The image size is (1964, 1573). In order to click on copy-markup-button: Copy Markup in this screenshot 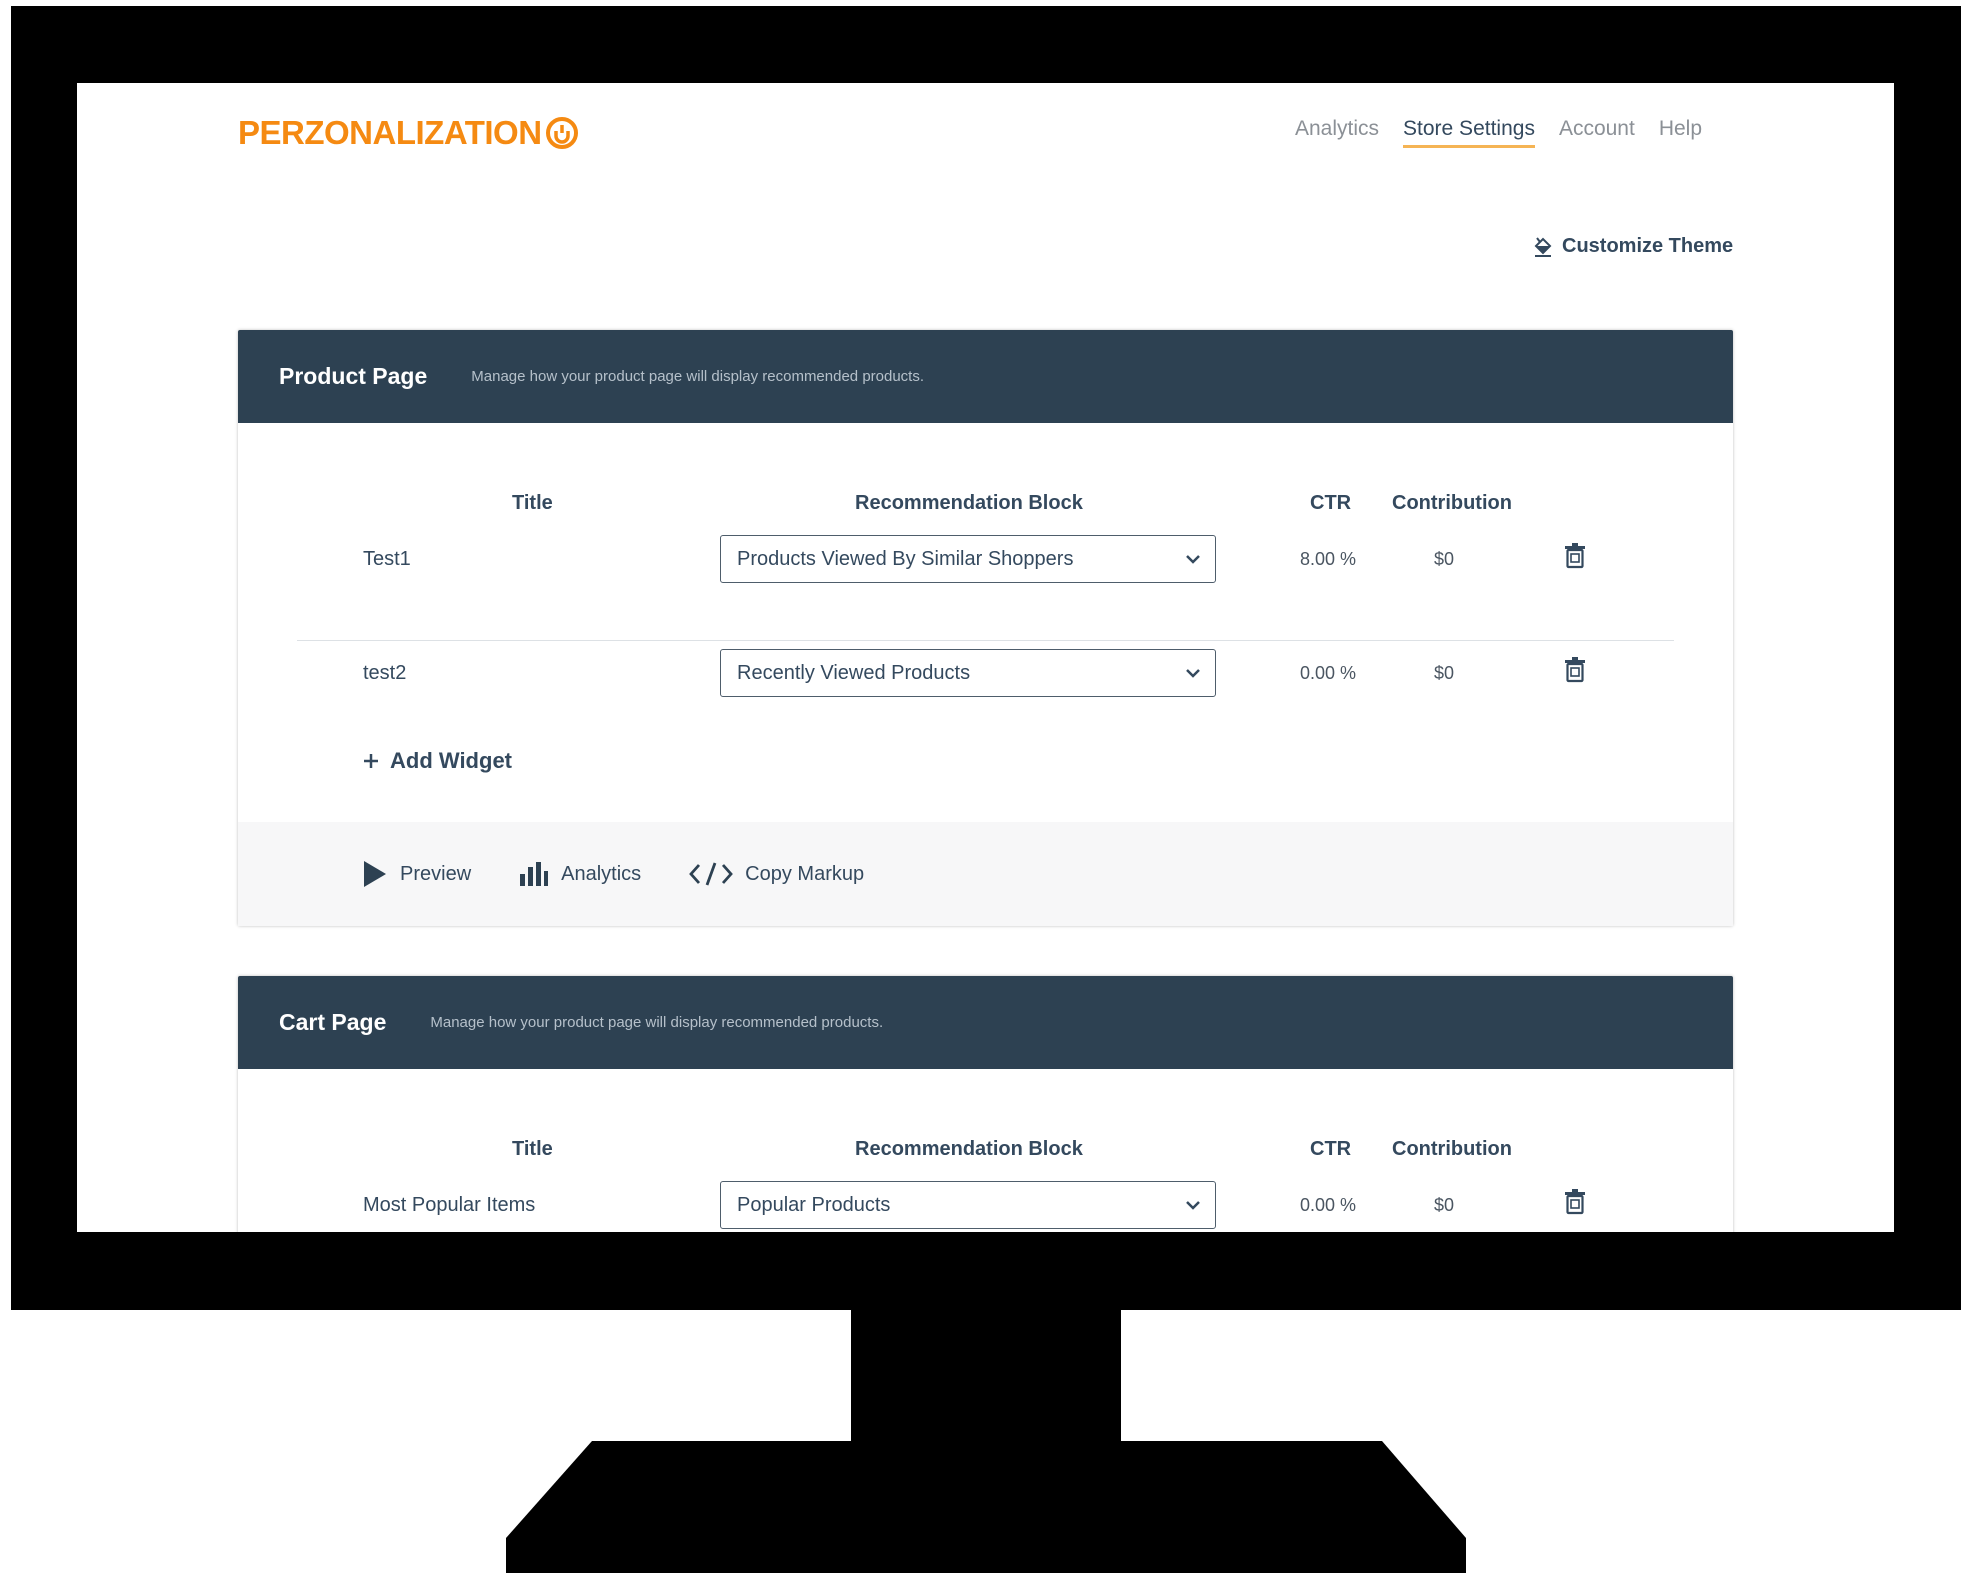, I will do `click(776, 874)`.